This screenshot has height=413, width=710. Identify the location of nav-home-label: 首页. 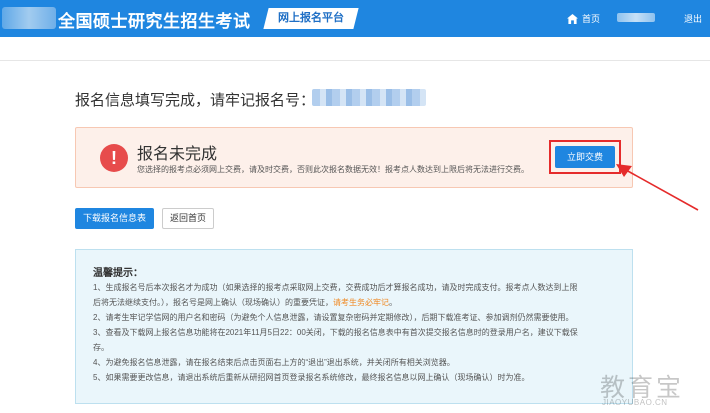
(591, 19).